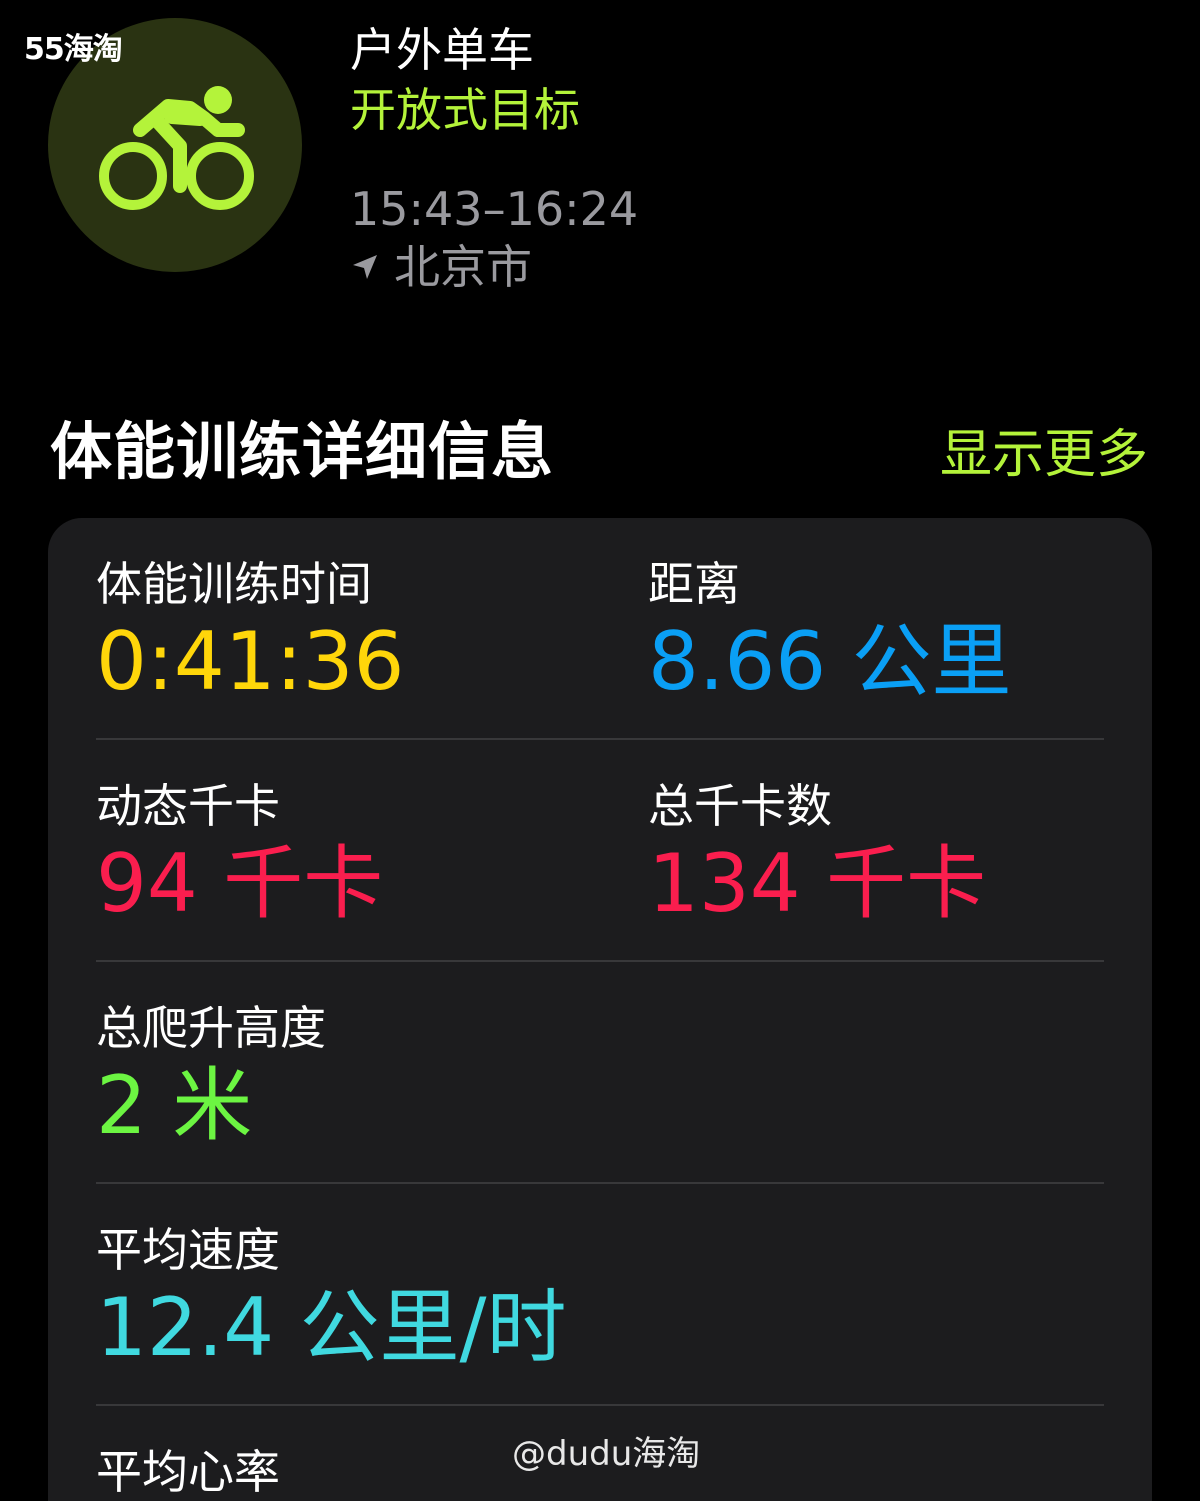 Image resolution: width=1200 pixels, height=1501 pixels. Describe the element at coordinates (606, 1454) in the screenshot. I see `watermark-bottom: @dudu海淘` at that location.